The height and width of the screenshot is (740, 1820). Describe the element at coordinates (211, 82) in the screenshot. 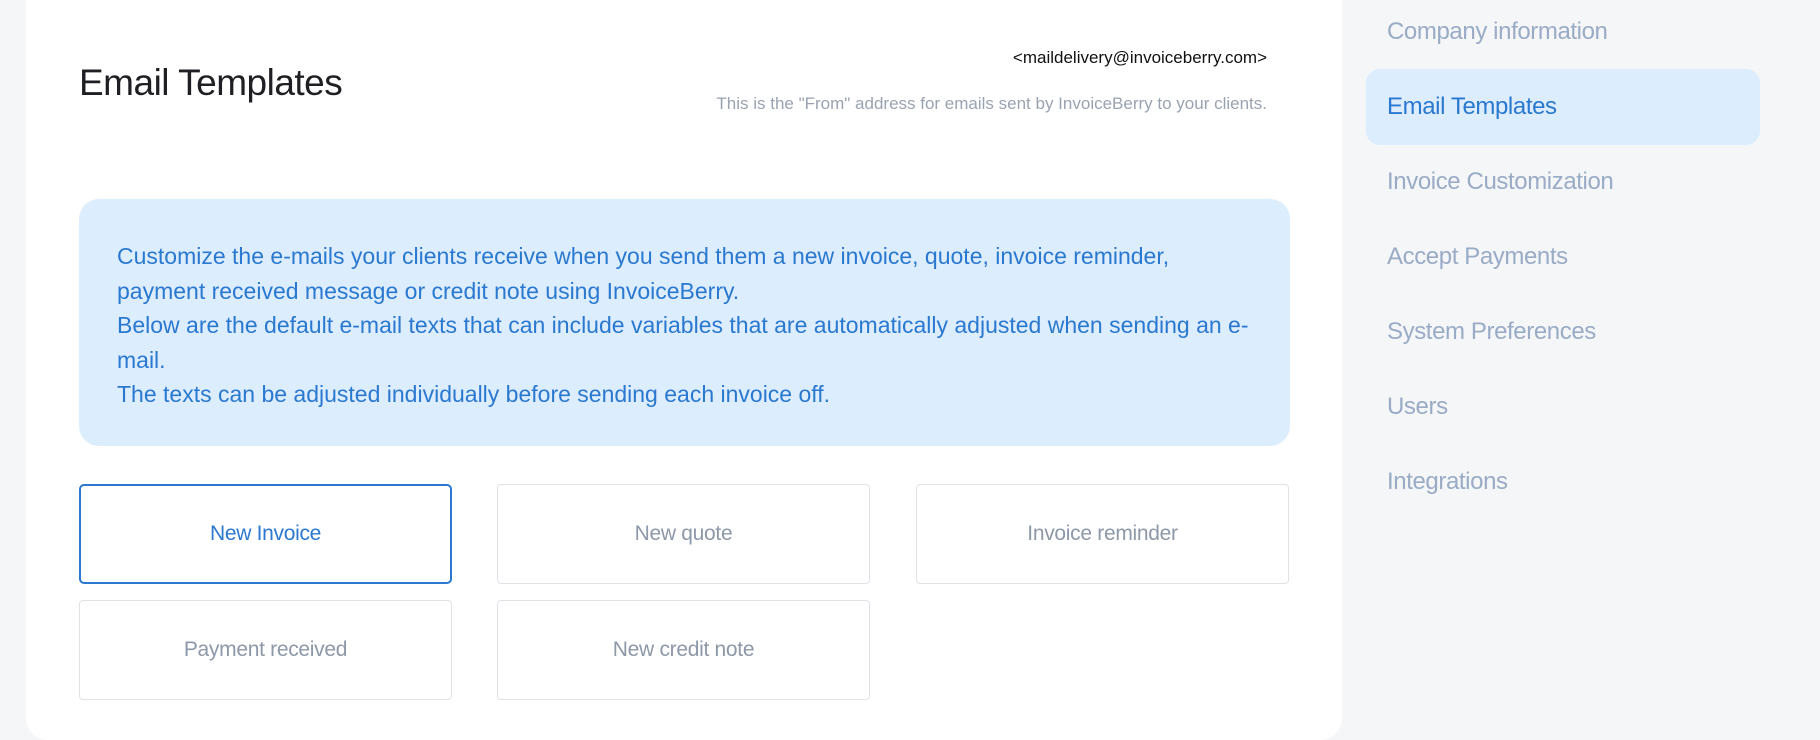

I see `page-title: Email Templates` at that location.